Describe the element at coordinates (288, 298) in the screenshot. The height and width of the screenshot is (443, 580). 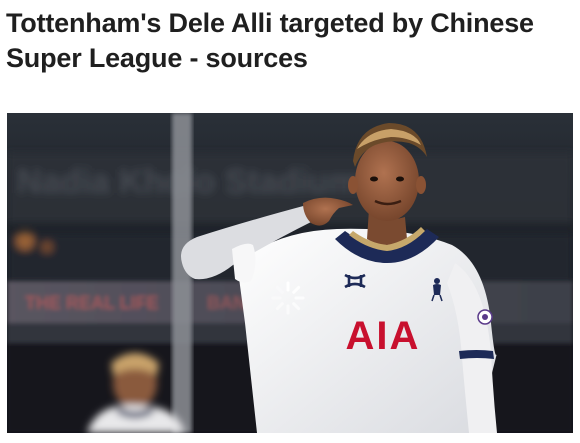
I see `loading-spinner-icon` at that location.